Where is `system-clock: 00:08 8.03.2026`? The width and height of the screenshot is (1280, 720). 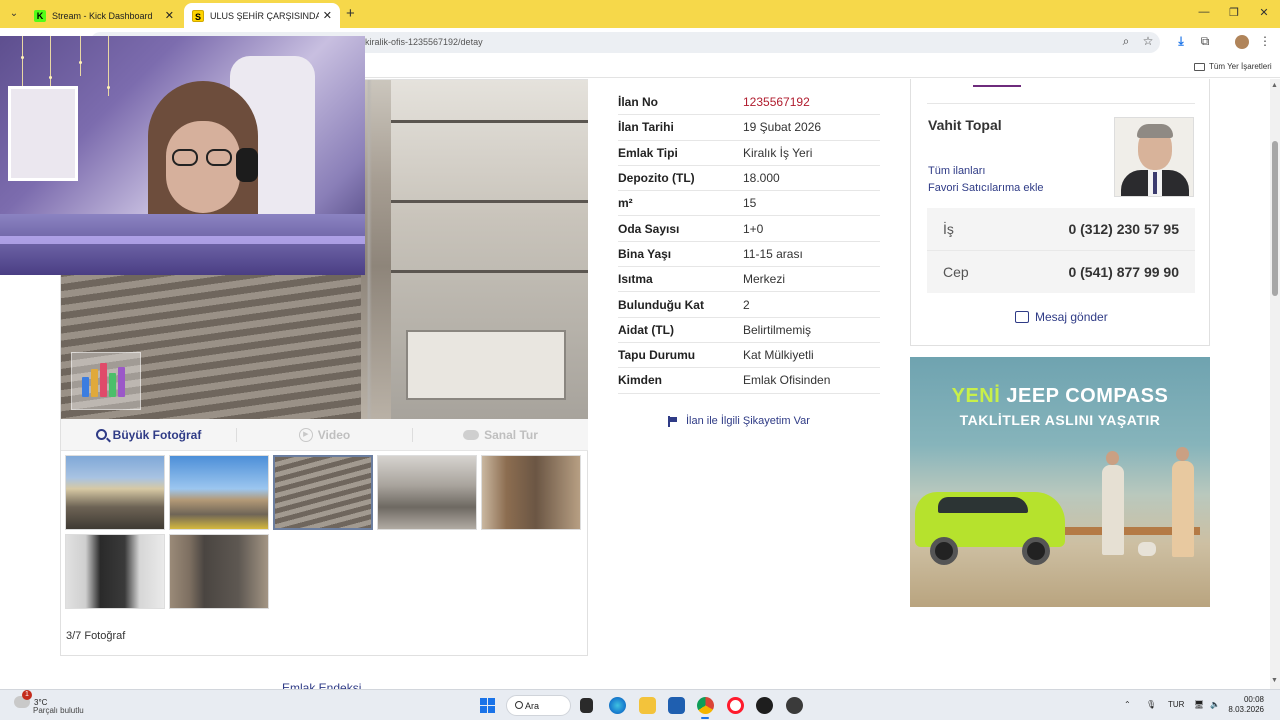 system-clock: 00:08 8.03.2026 is located at coordinates (1246, 705).